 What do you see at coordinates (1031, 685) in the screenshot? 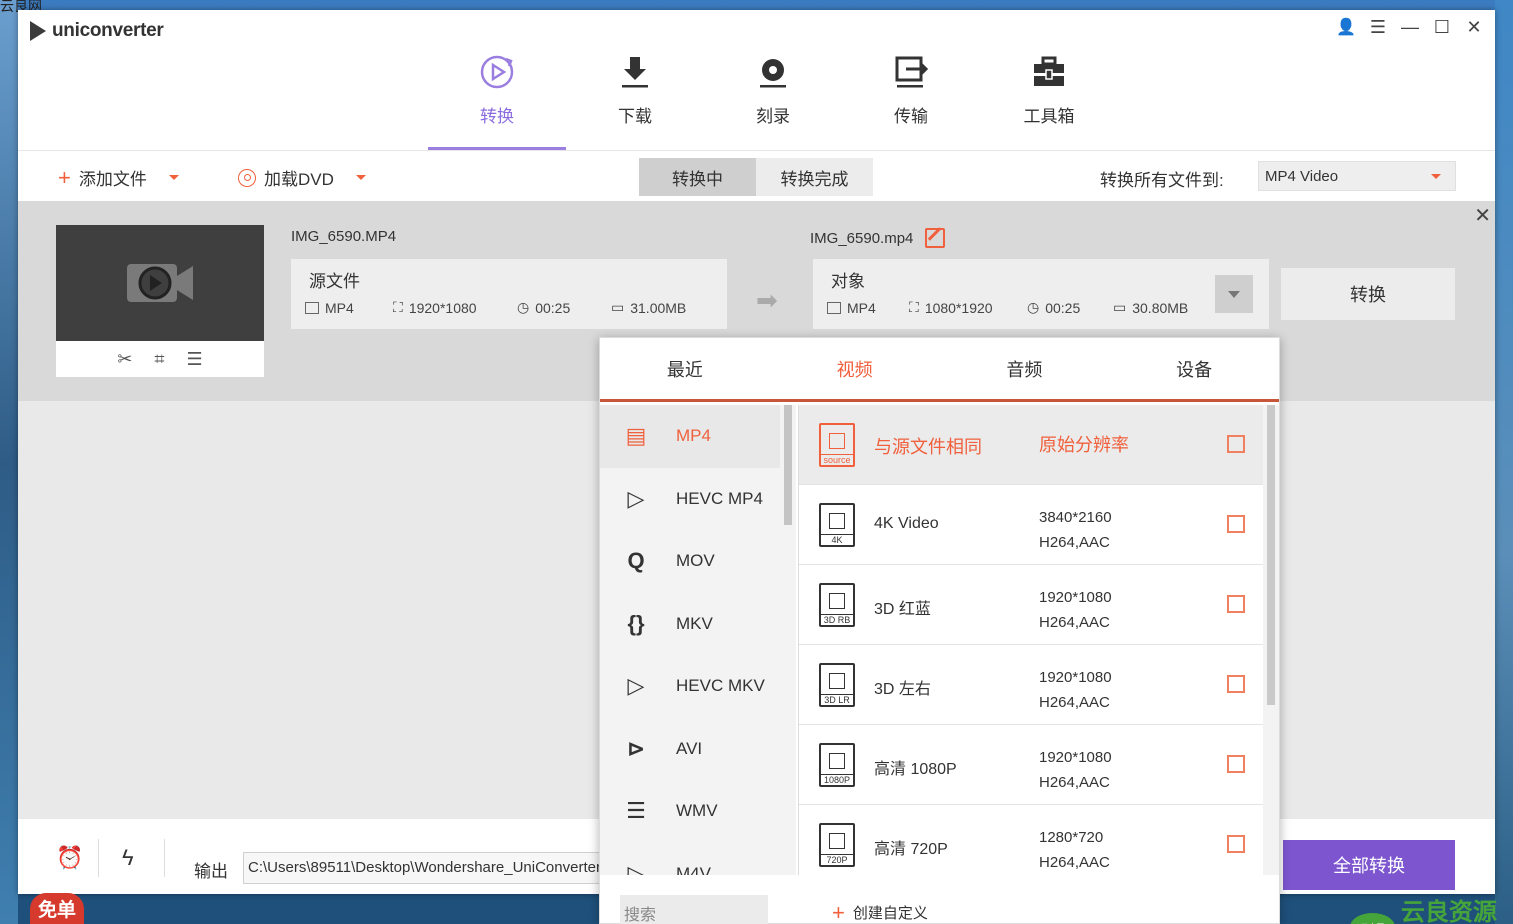
I see `preset-3d-lr: 3D LR 3D 左右 1920*1080 H264,AAC` at bounding box center [1031, 685].